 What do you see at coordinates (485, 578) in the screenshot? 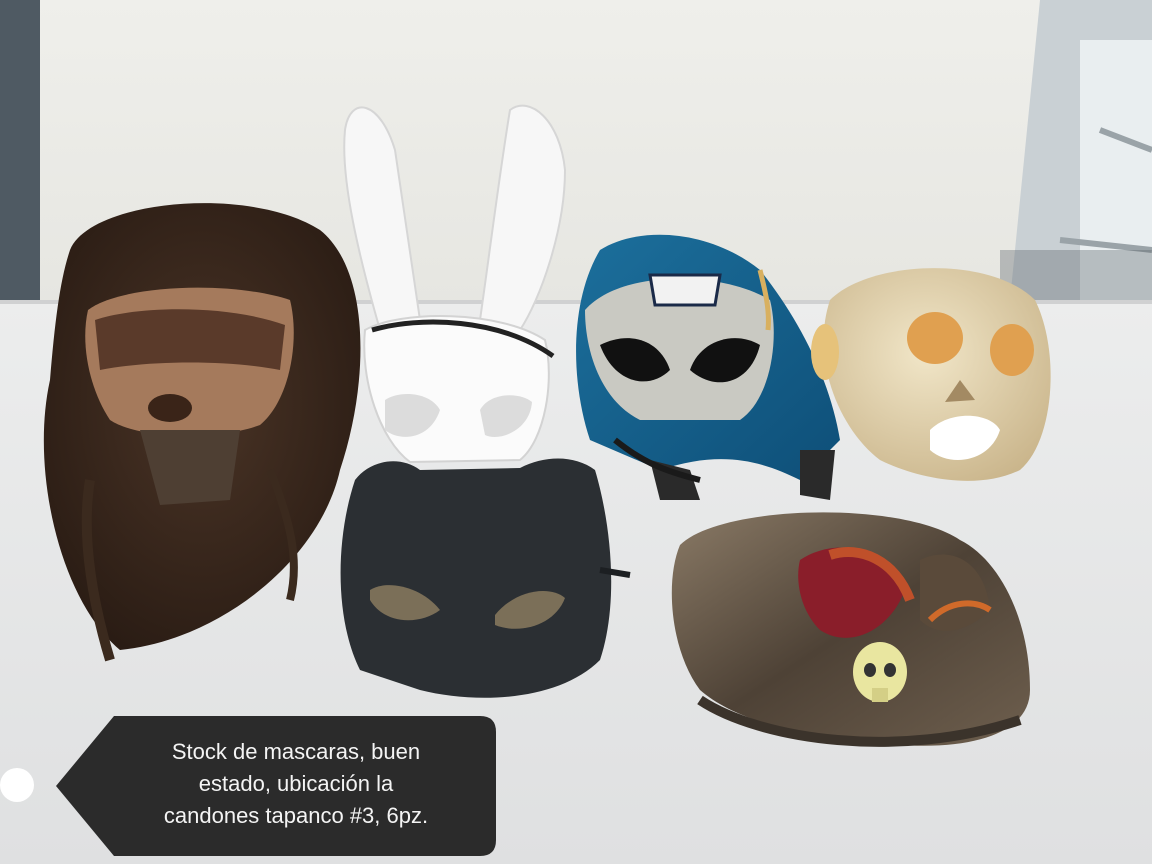
I see `black-cat-mask` at bounding box center [485, 578].